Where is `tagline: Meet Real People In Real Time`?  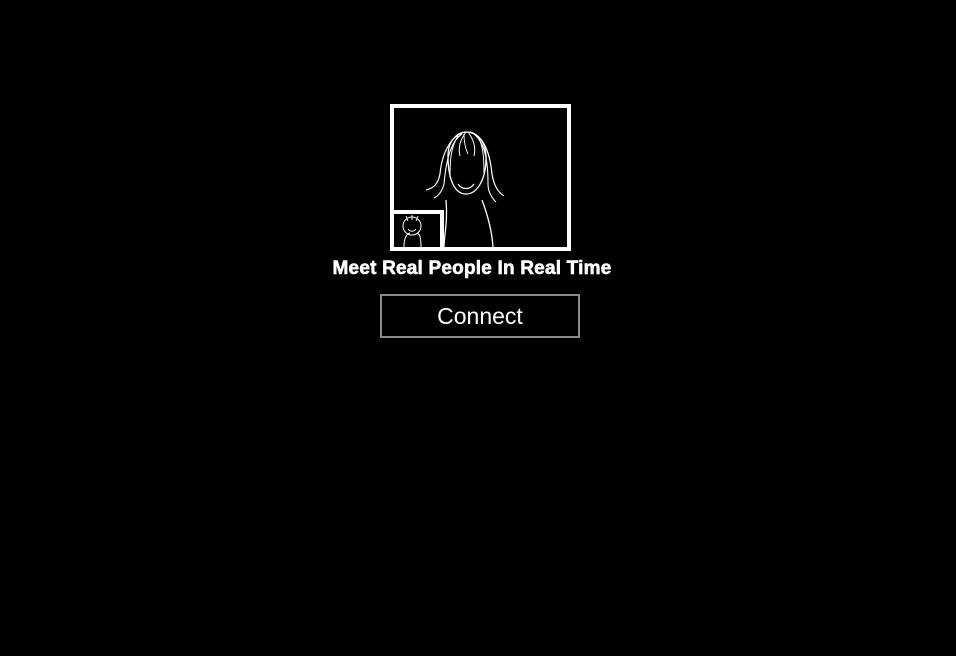
tagline: Meet Real People In Real Time is located at coordinates (472, 269).